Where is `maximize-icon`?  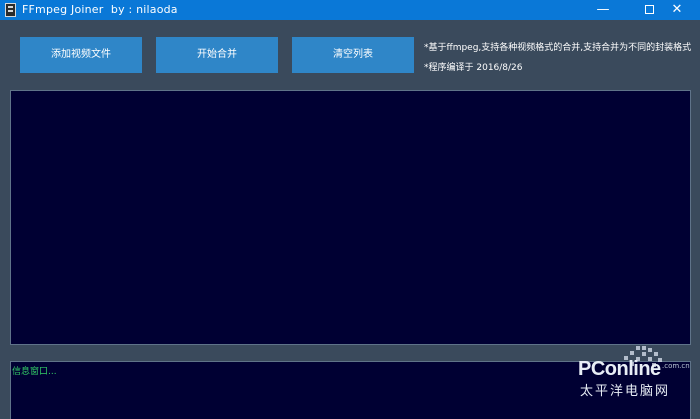 maximize-icon is located at coordinates (649, 9).